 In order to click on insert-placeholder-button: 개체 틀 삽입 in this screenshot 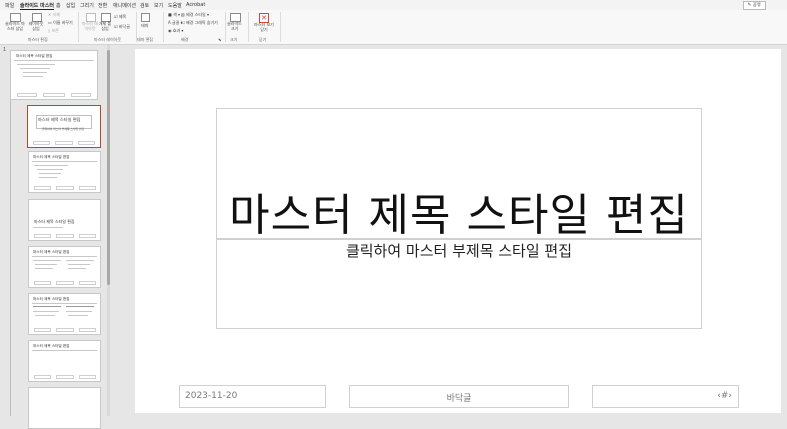, I will do `click(105, 26)`.